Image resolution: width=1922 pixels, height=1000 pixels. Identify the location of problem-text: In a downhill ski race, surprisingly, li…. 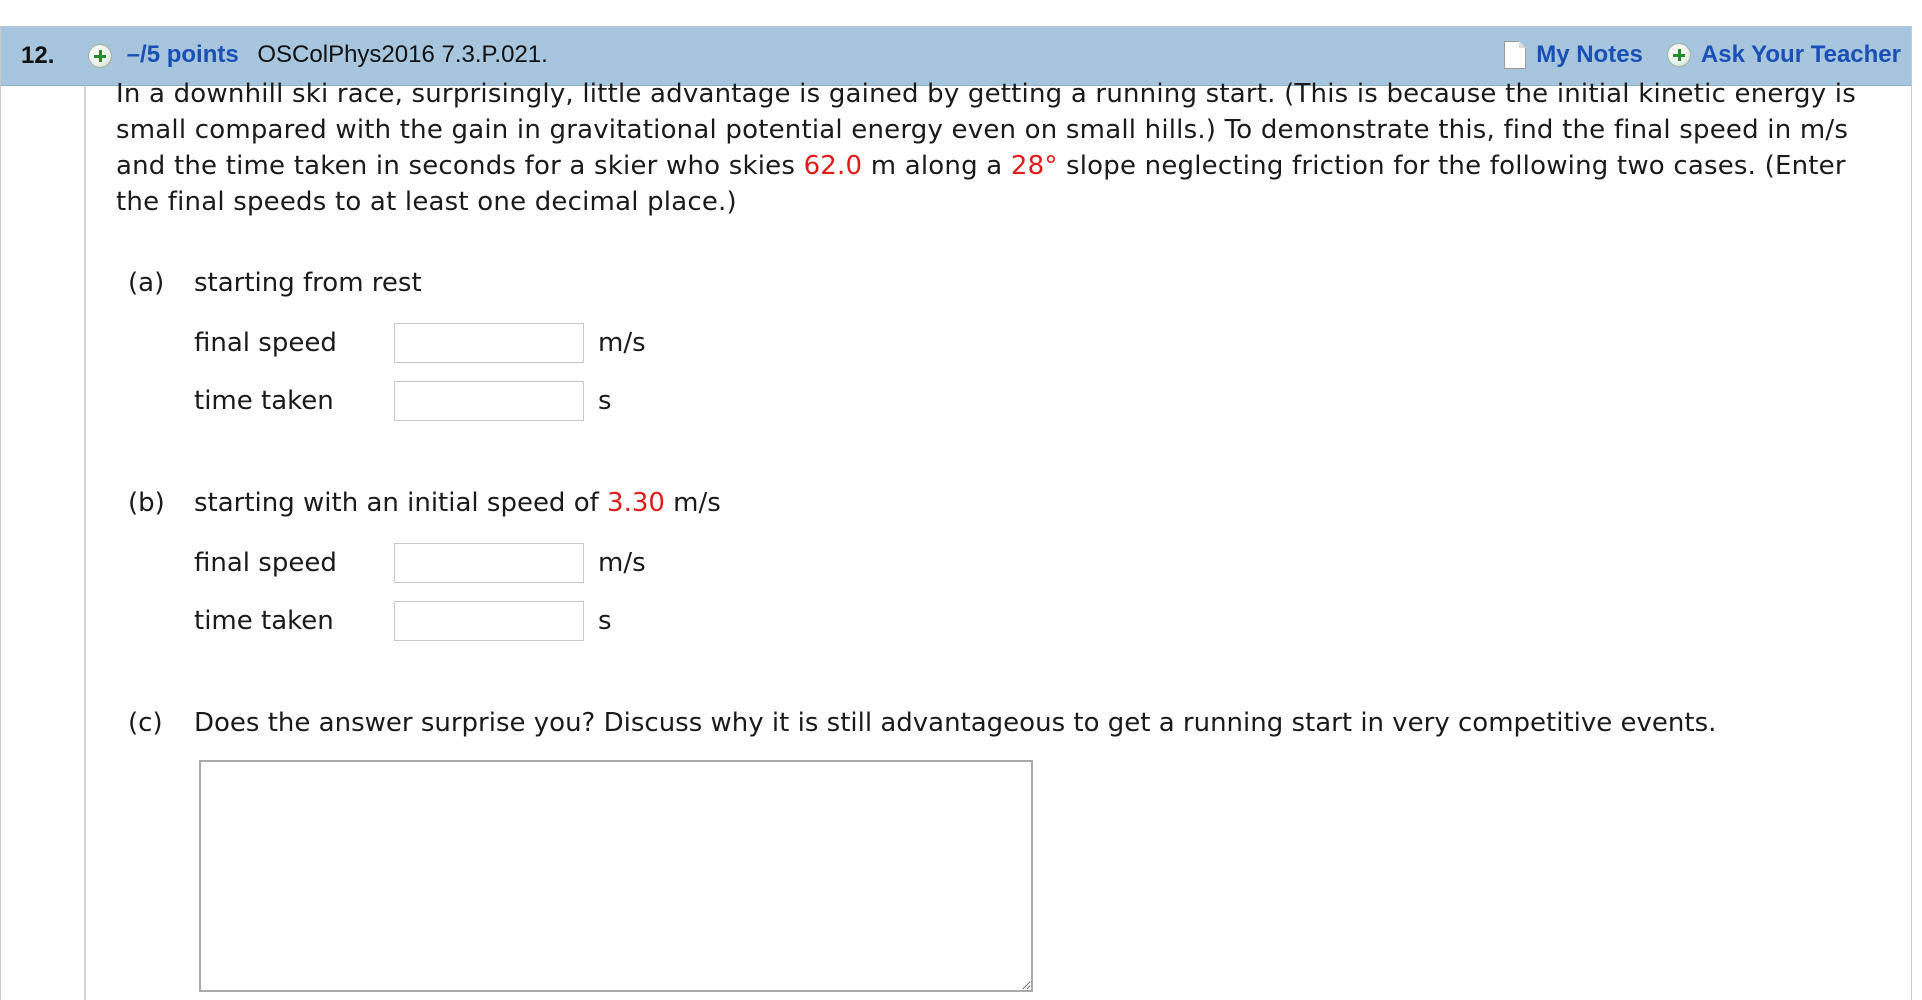
(996, 148).